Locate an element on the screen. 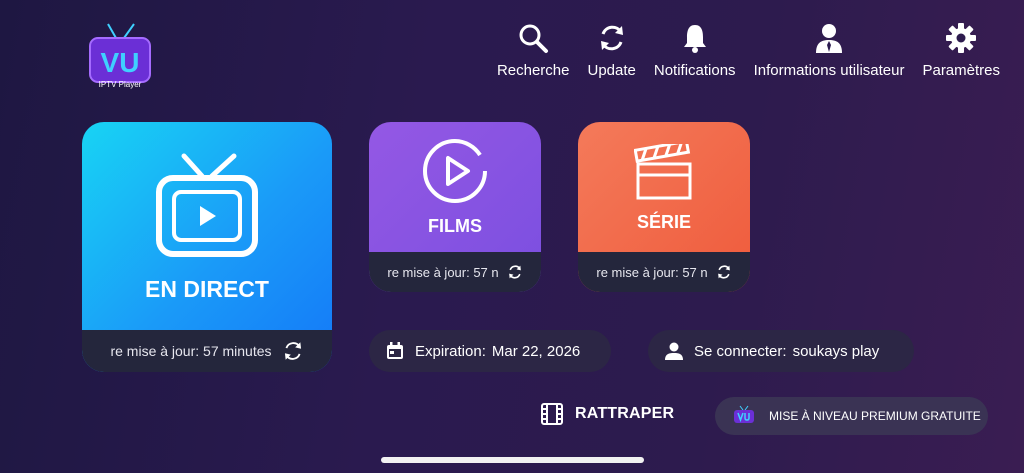 Image resolution: width=1024 pixels, height=473 pixels. nav-settings: Paramètres is located at coordinates (961, 49).